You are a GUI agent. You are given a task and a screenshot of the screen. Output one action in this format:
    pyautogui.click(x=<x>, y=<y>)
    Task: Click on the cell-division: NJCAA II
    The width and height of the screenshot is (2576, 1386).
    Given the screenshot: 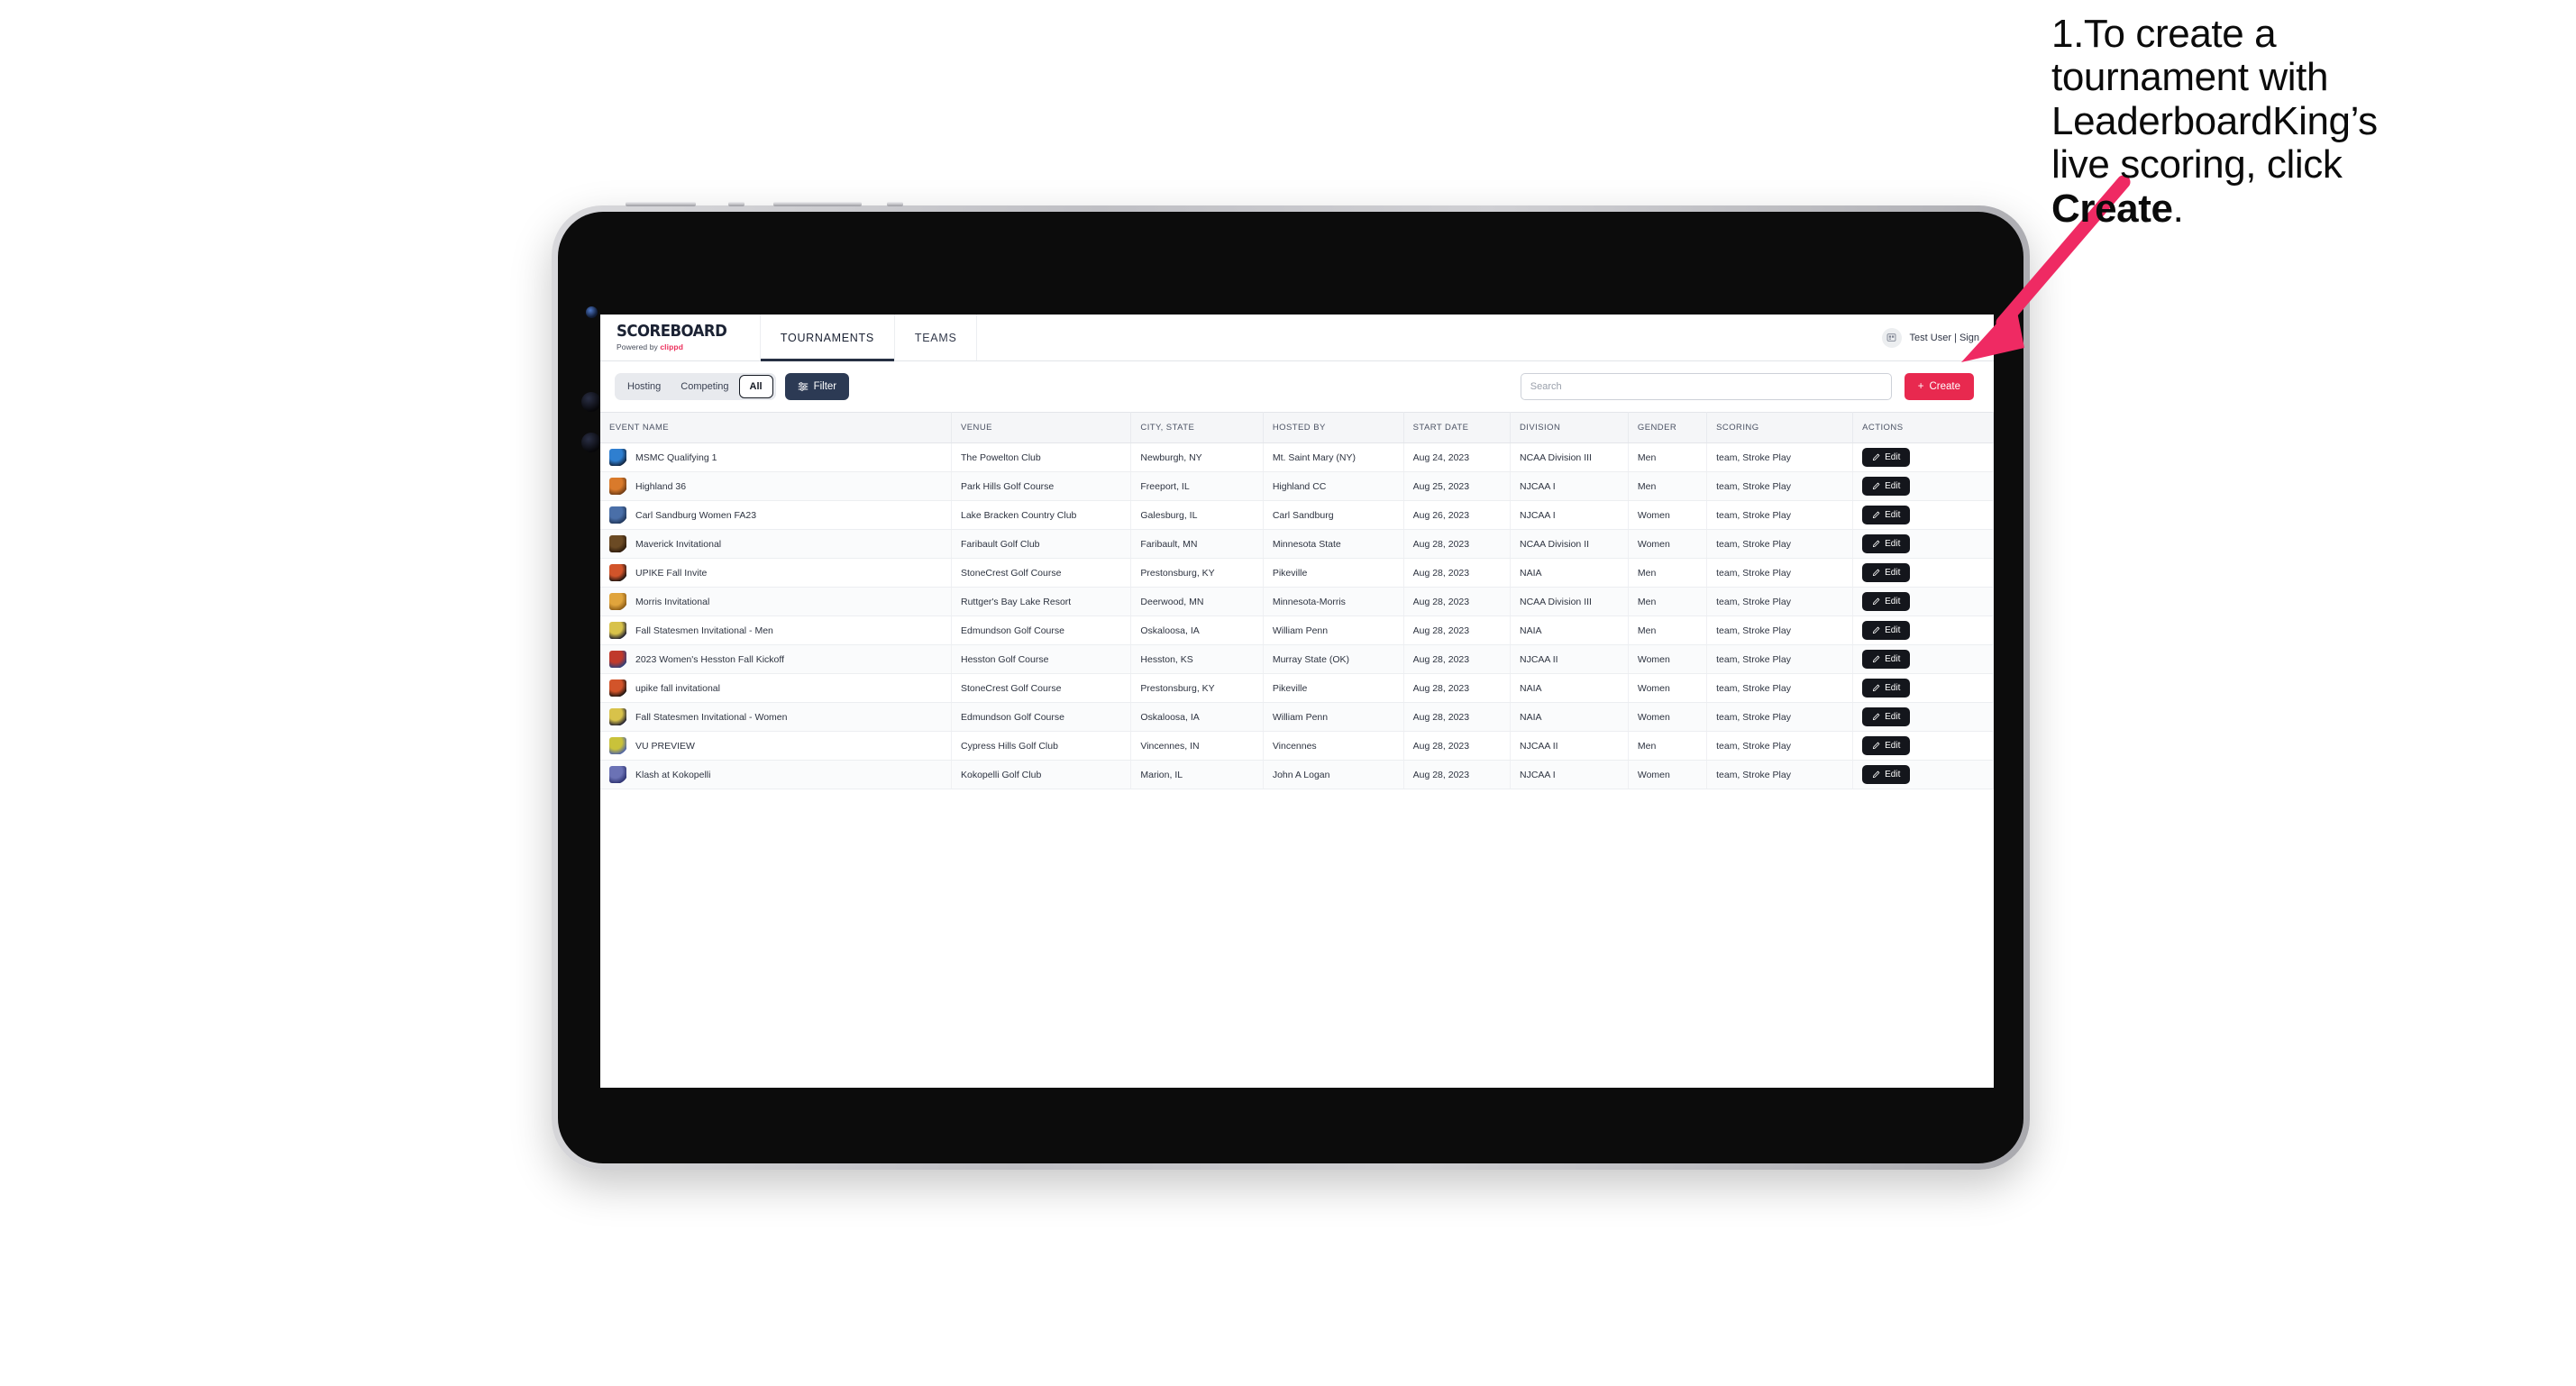 What is the action you would take?
    pyautogui.click(x=1569, y=659)
    